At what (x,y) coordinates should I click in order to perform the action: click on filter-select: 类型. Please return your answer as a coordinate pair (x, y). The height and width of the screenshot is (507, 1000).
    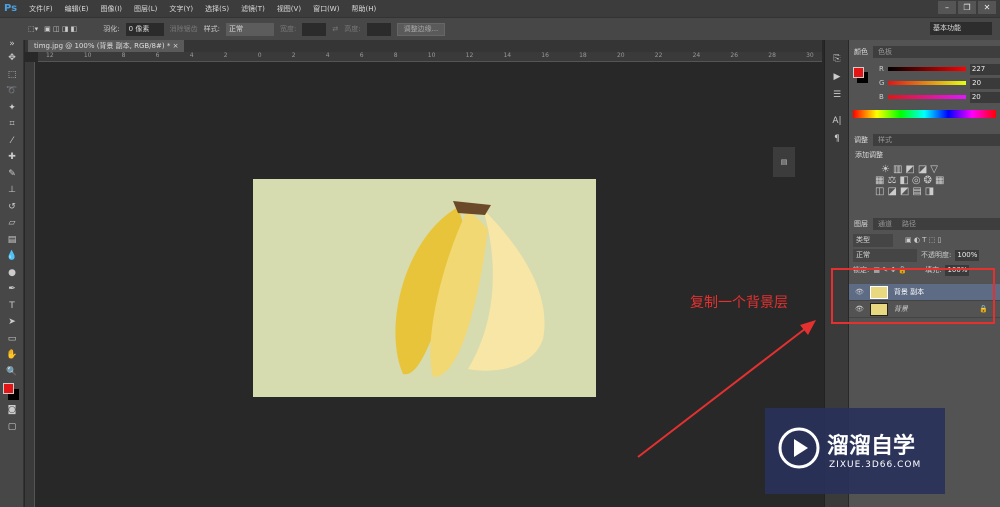
    Looking at the image, I should click on (873, 240).